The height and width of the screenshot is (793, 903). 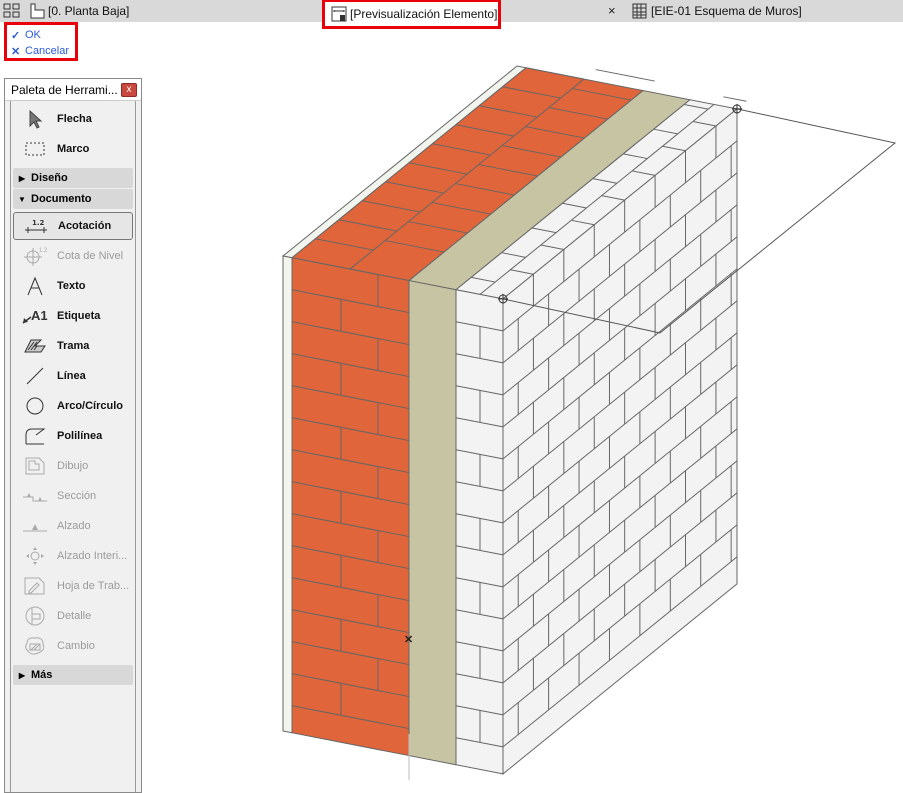 I want to click on block-joint, so click(x=735, y=99).